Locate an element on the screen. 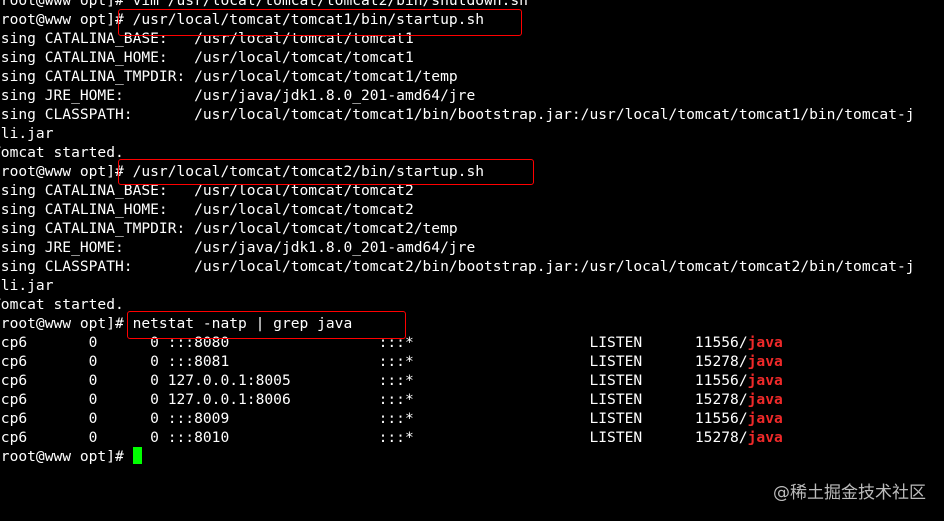 The image size is (944, 521). netstat-row-fields: tcp6 0 0 :::8081 :::* LISTEN 15278/ is located at coordinates (374, 361).